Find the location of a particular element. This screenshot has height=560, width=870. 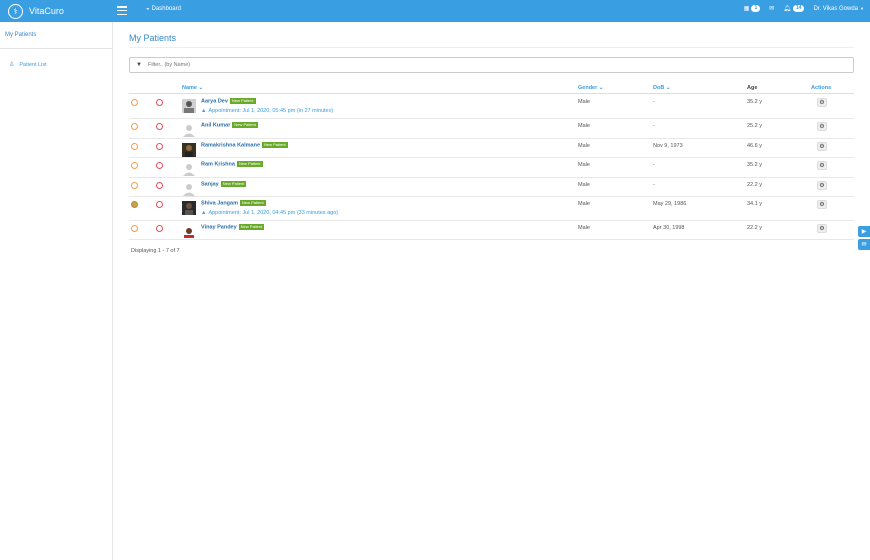

table-row: Sanjay New Patient Male - 22.2 y ⚙ is located at coordinates (491, 187).